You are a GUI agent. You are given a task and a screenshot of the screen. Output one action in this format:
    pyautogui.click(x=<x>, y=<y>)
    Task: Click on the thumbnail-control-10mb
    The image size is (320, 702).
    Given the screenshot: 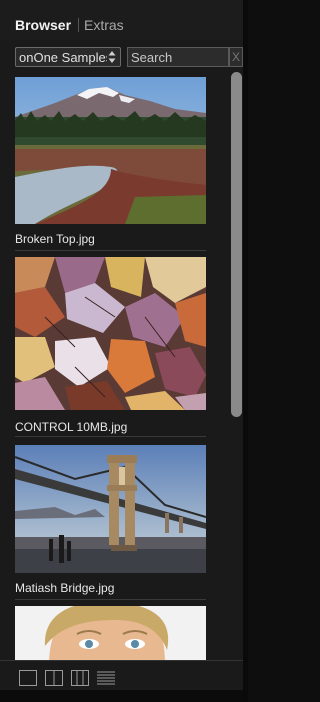 What is the action you would take?
    pyautogui.click(x=110, y=333)
    